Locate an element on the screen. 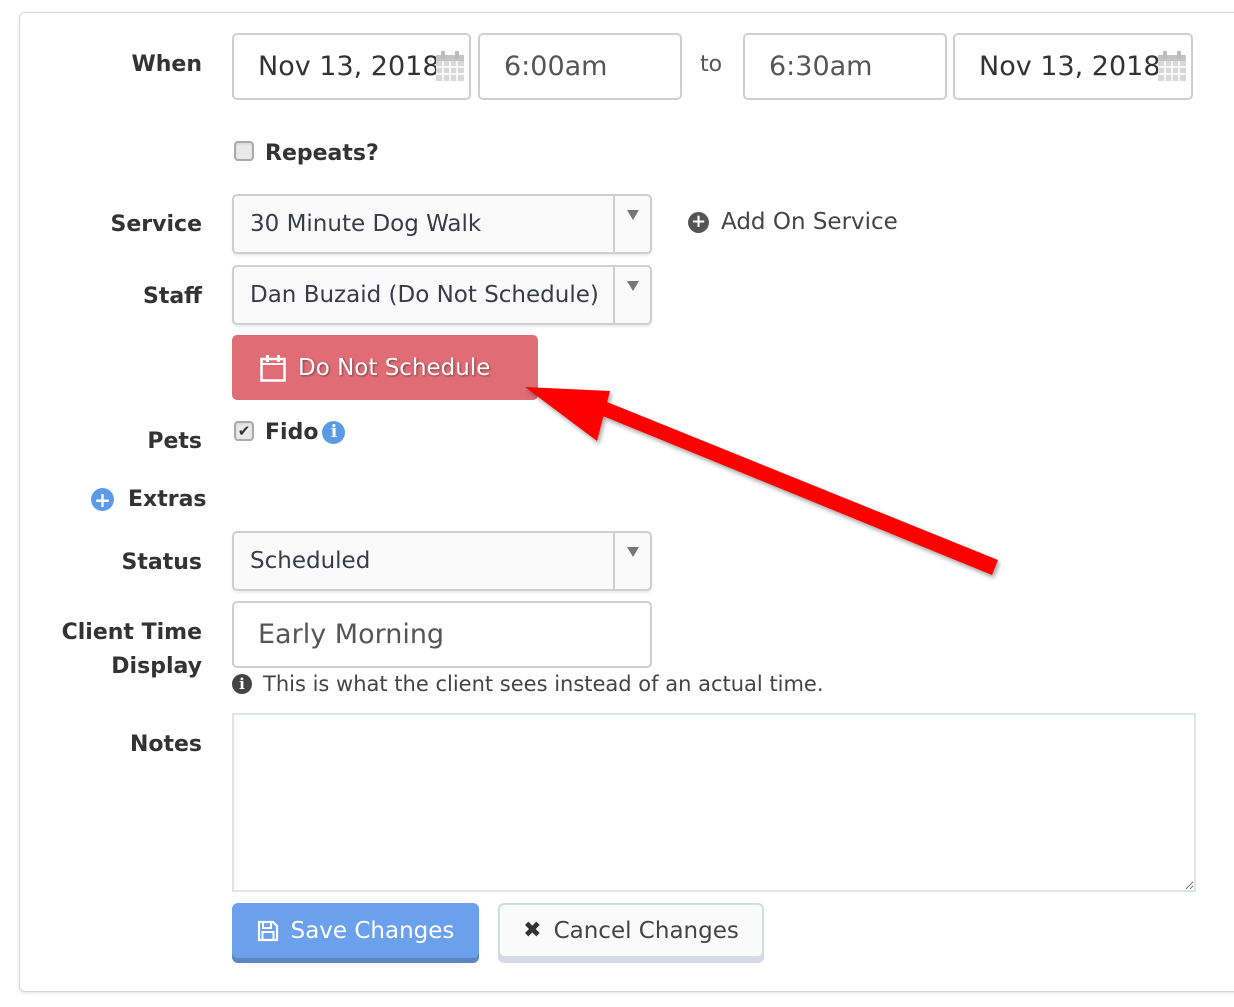  status-selected-value: Scheduled is located at coordinates (310, 561).